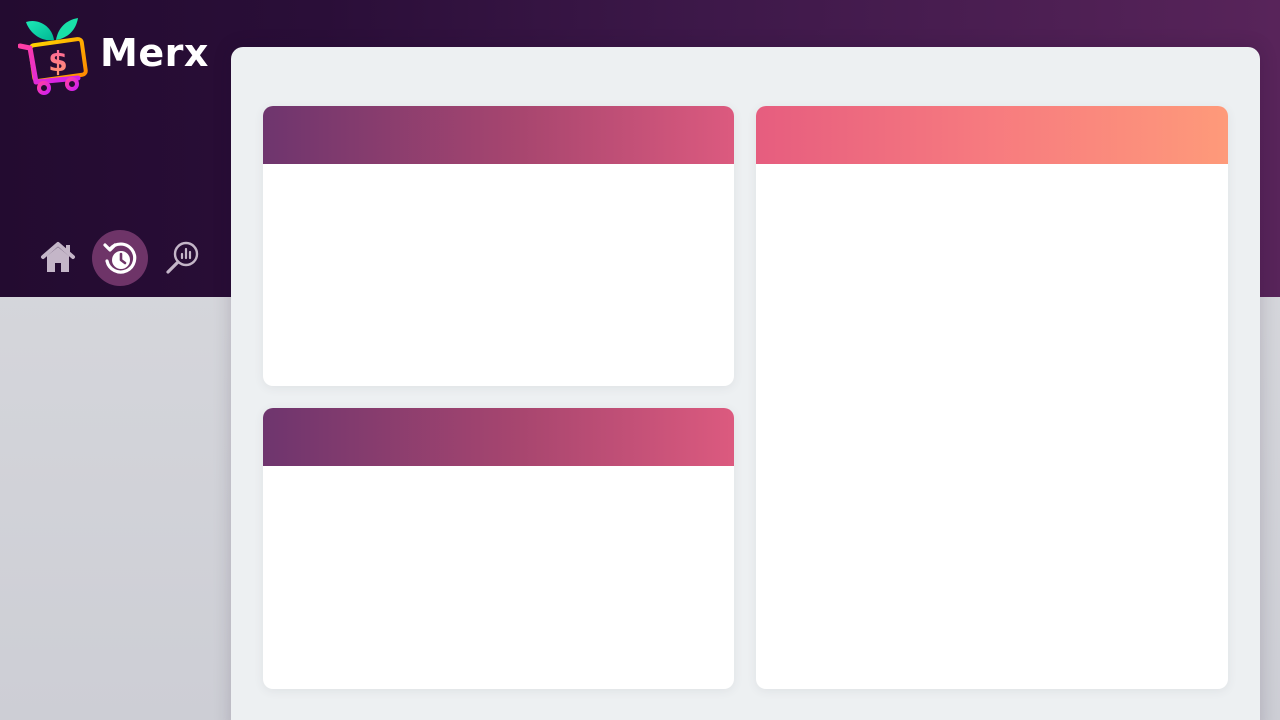 The width and height of the screenshot is (1280, 720). I want to click on search-analytics-icon, so click(182, 257).